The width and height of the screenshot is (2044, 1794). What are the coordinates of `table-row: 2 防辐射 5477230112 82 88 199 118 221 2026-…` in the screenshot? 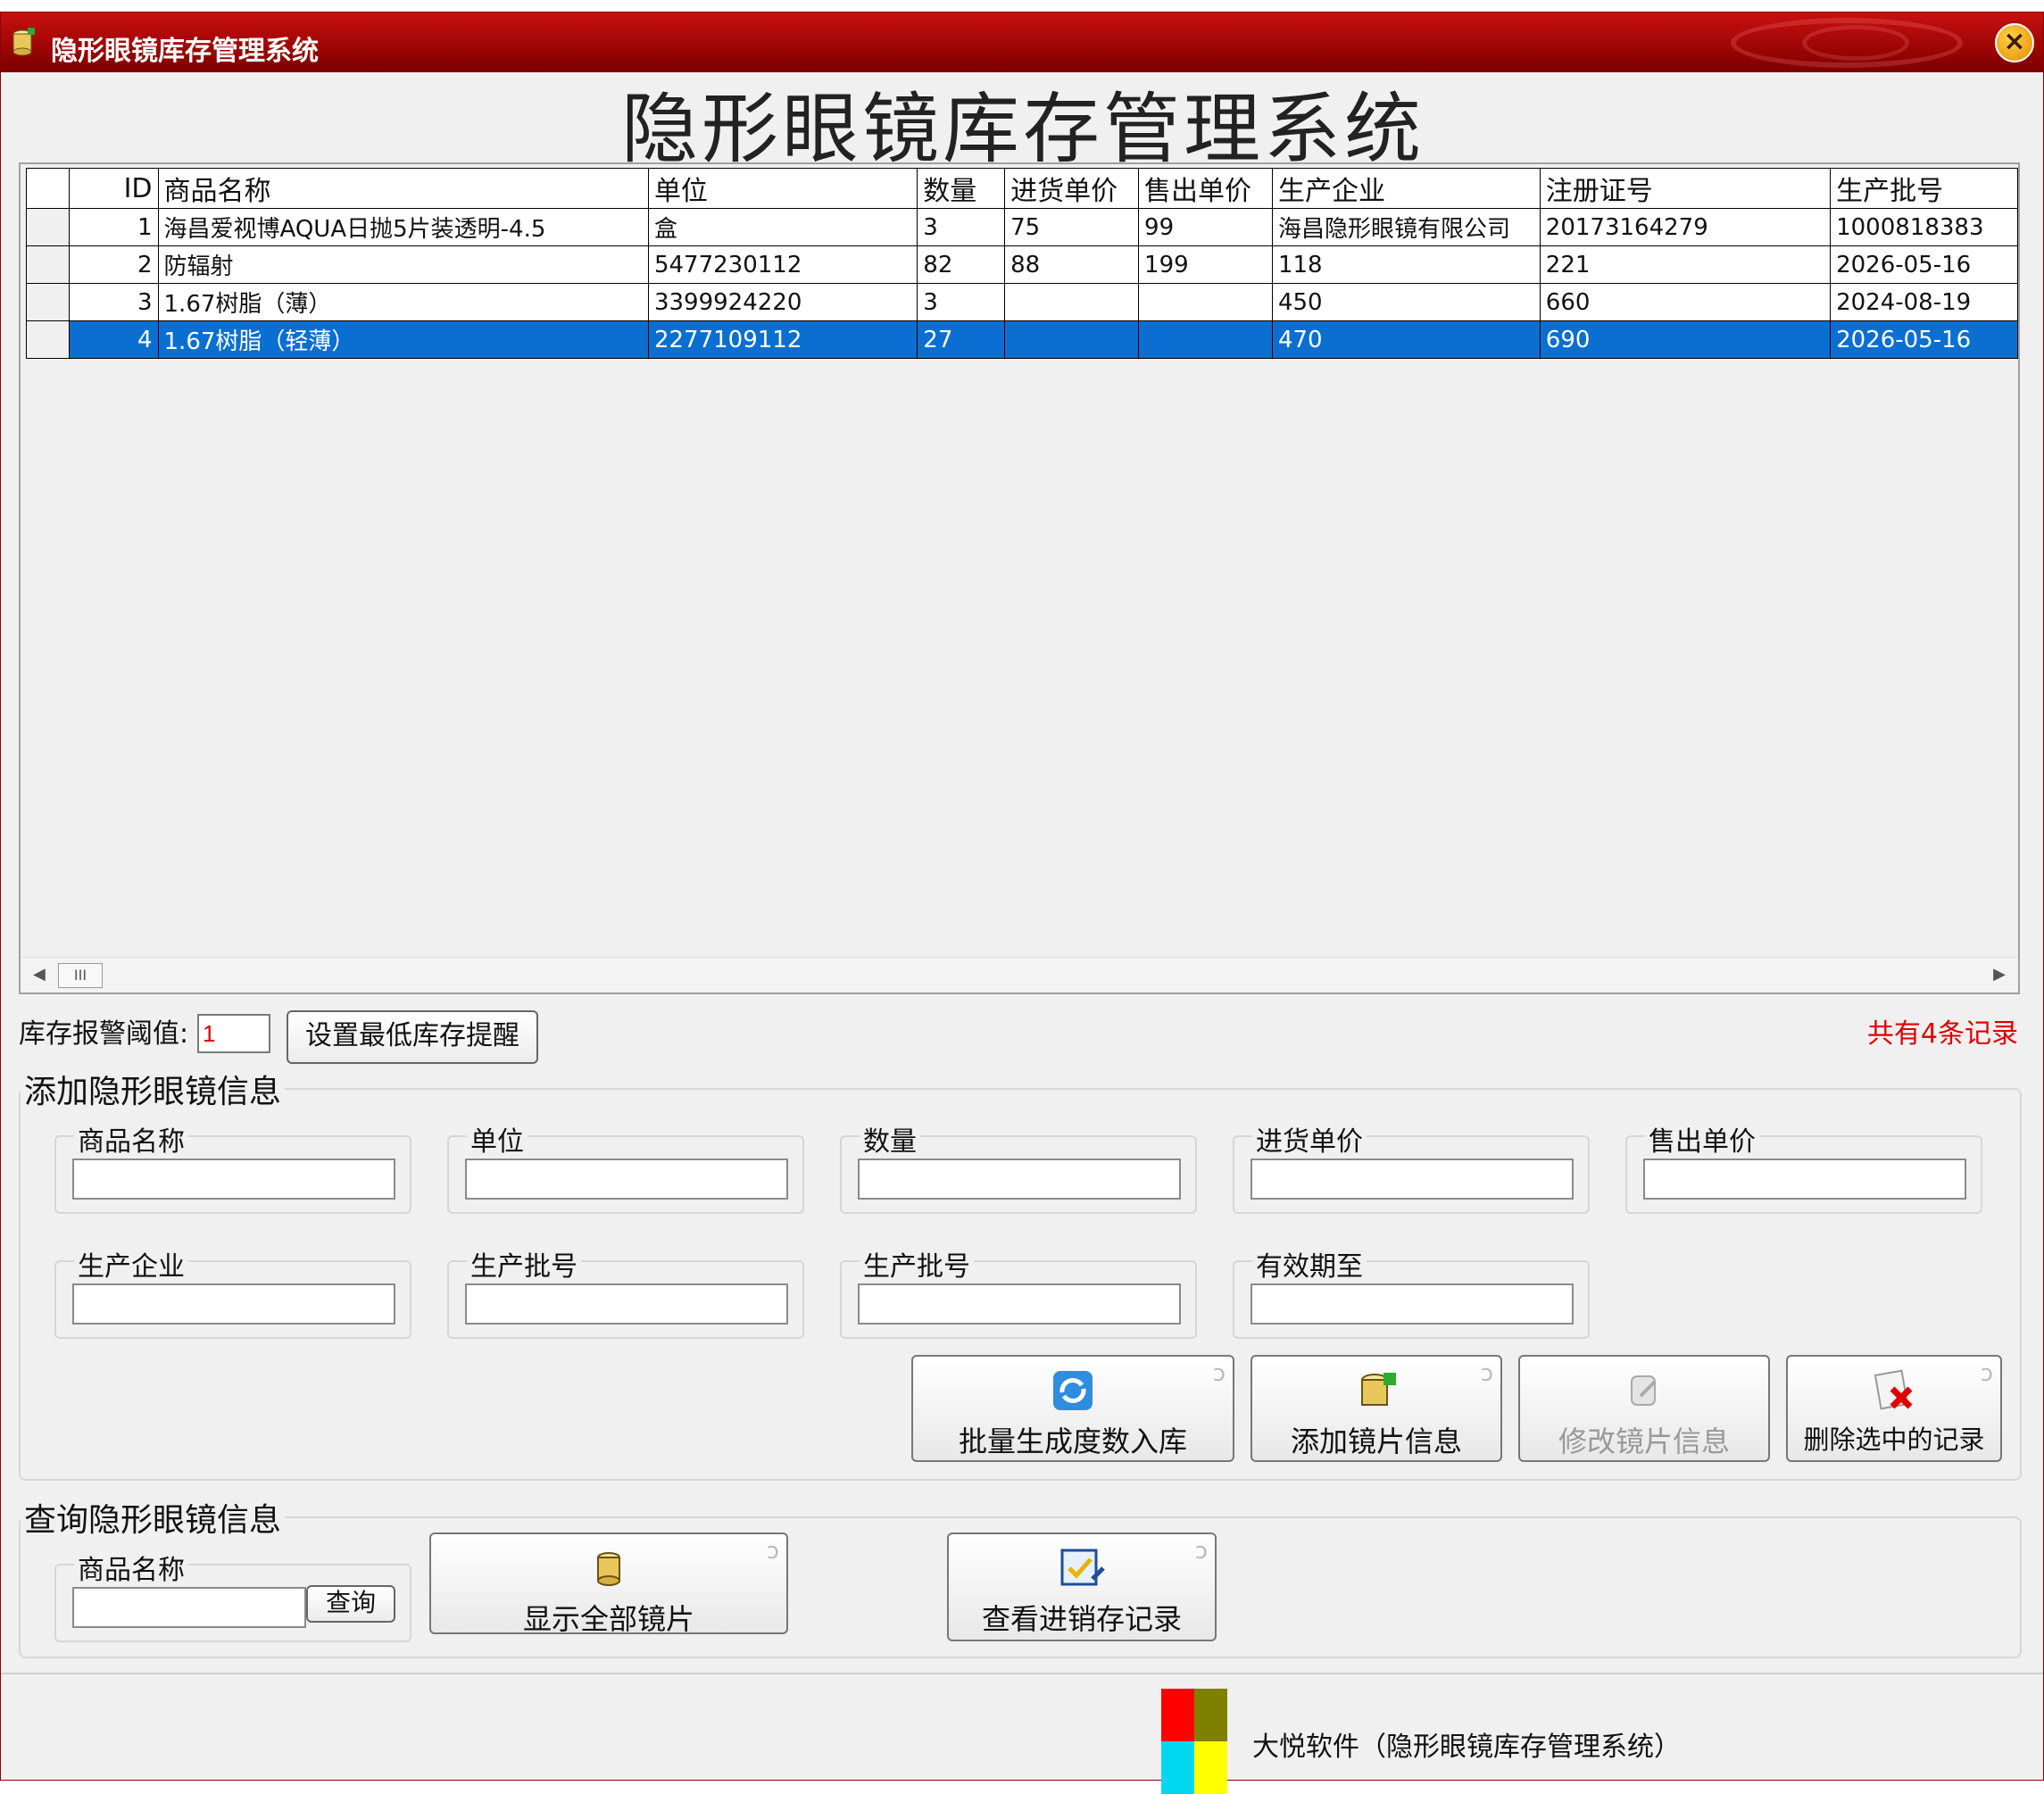 It's located at (1022, 264).